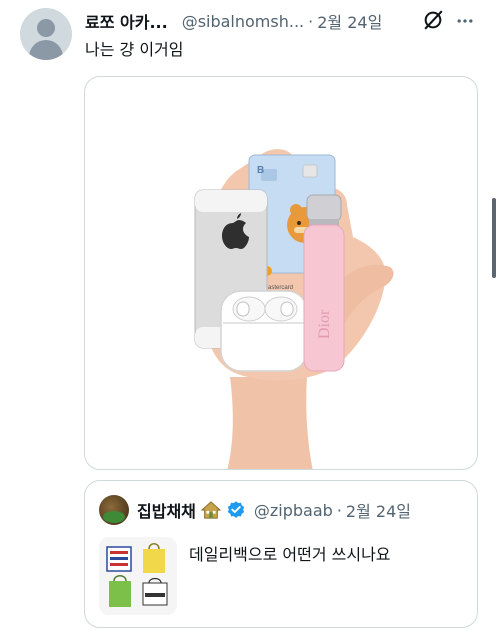 This screenshot has width=500, height=635. Describe the element at coordinates (349, 21) in the screenshot. I see `tweet-date: 2월 24일` at that location.